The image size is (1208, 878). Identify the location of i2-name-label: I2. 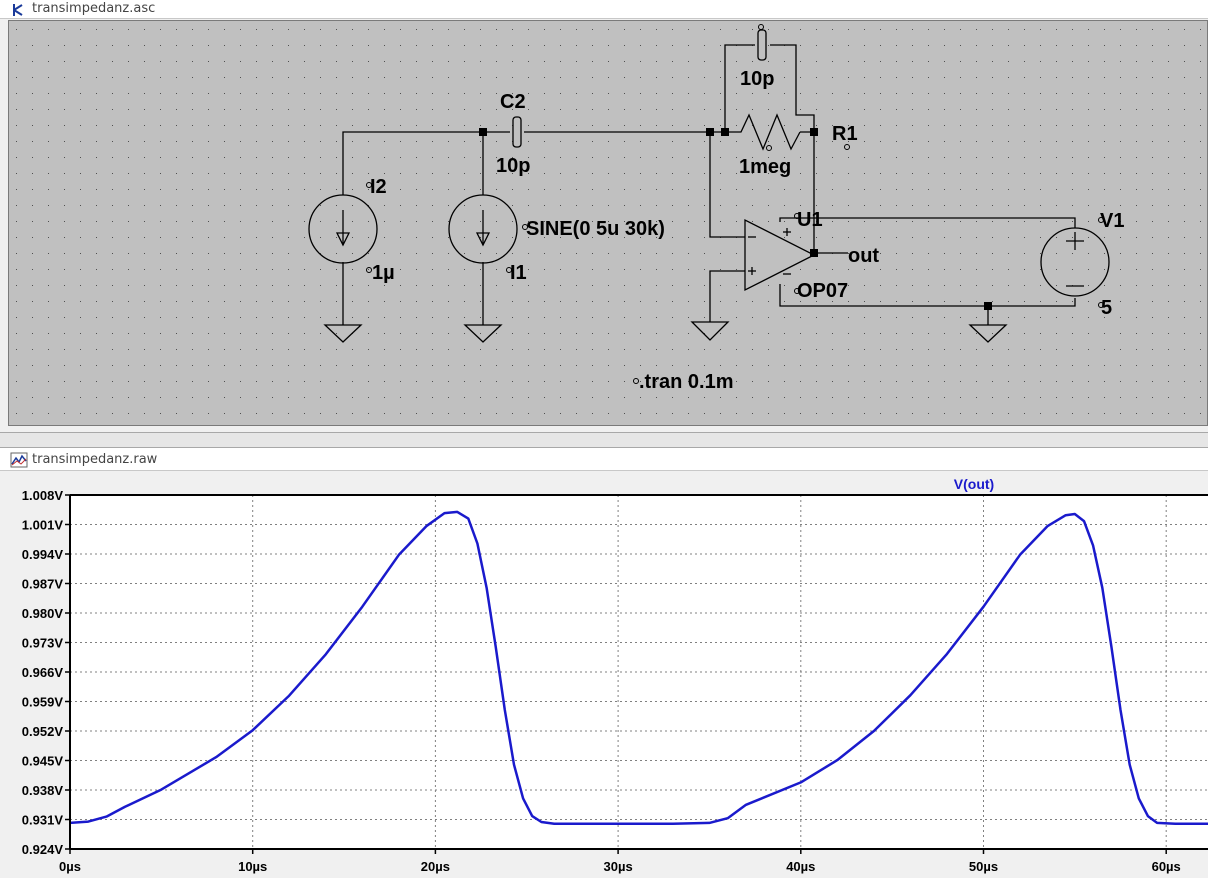
(378, 187).